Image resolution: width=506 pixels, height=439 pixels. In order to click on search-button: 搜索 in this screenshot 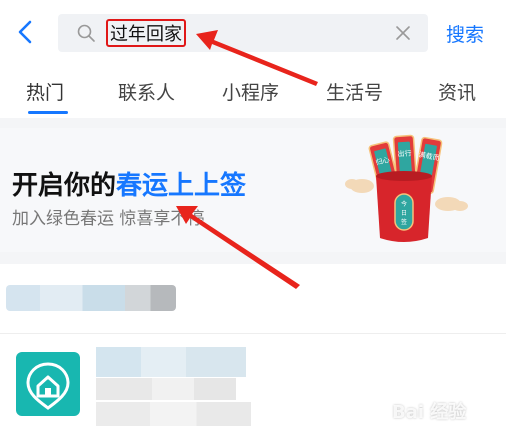, I will do `click(465, 33)`.